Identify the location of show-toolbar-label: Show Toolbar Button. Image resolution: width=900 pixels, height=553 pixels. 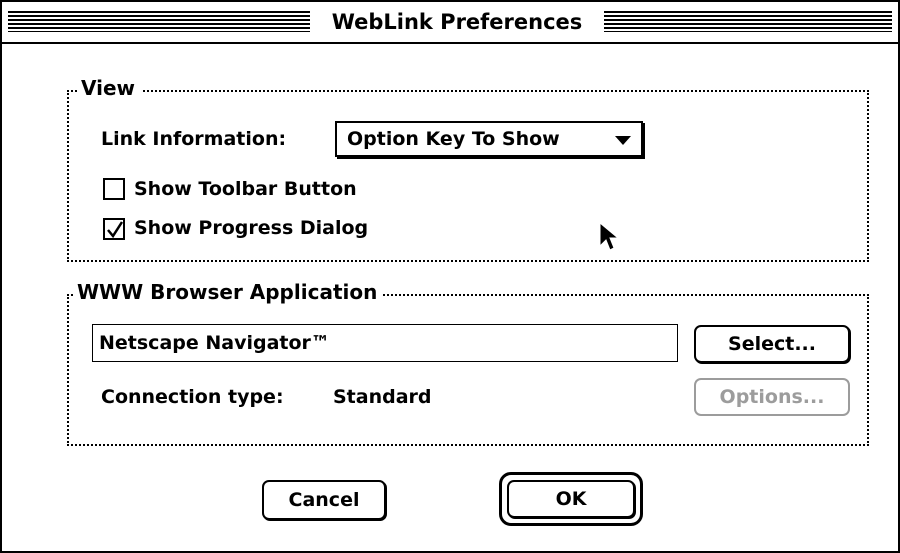
(245, 189).